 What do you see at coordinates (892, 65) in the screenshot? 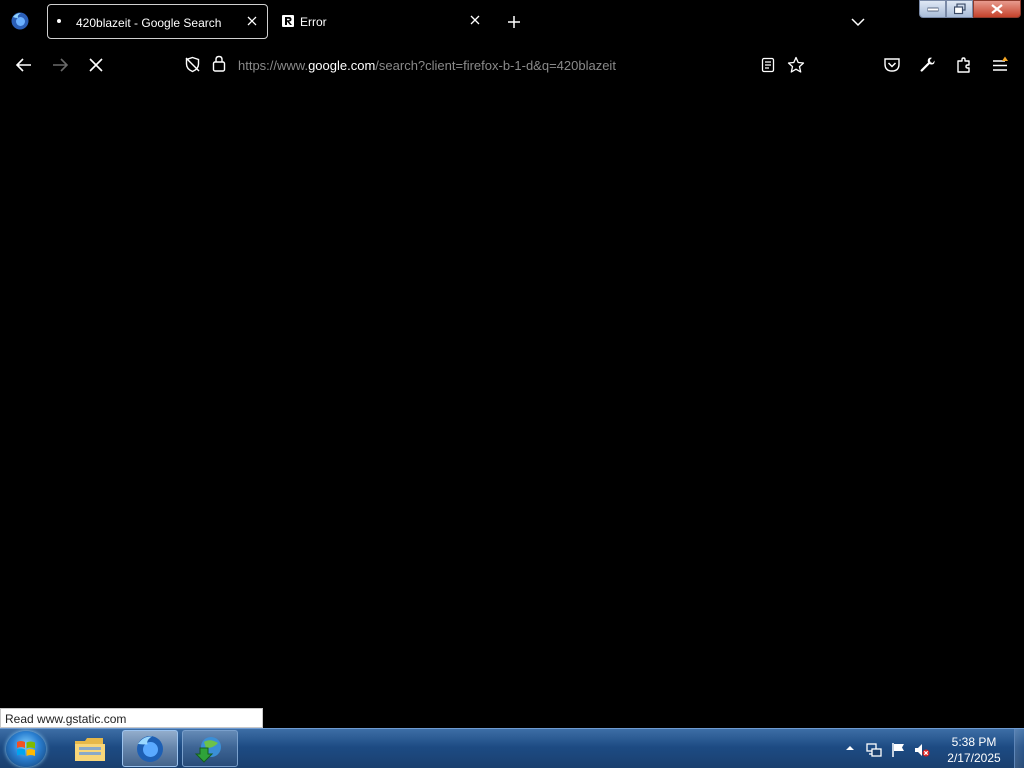
I see `pocket-icon` at bounding box center [892, 65].